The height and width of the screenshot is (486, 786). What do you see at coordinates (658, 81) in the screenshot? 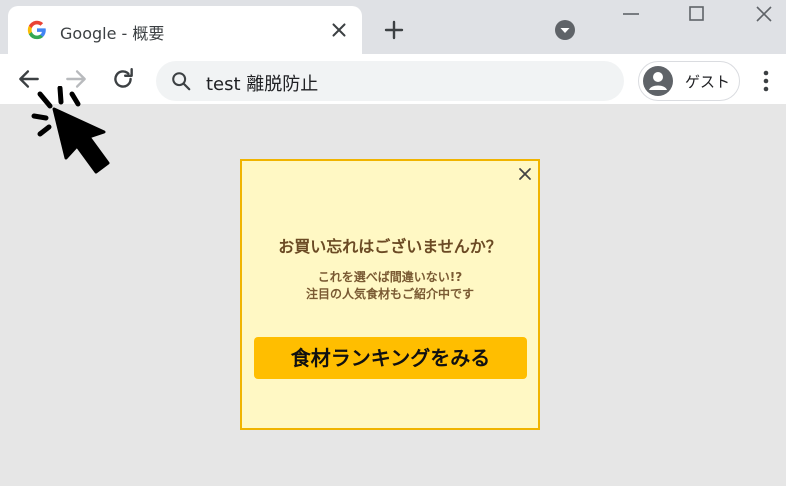
I see `guest-avatar-icon` at bounding box center [658, 81].